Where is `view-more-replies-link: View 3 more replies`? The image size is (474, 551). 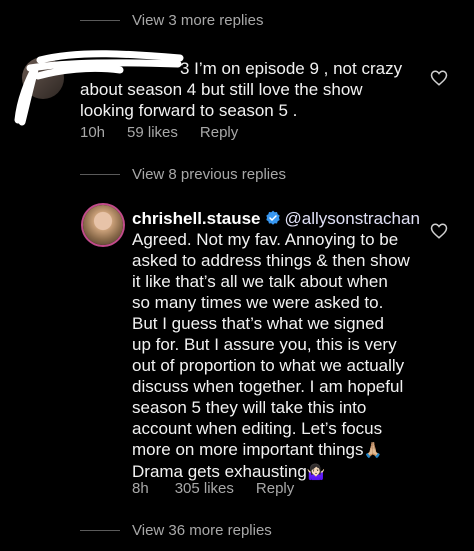 view-more-replies-link: View 3 more replies is located at coordinates (197, 20).